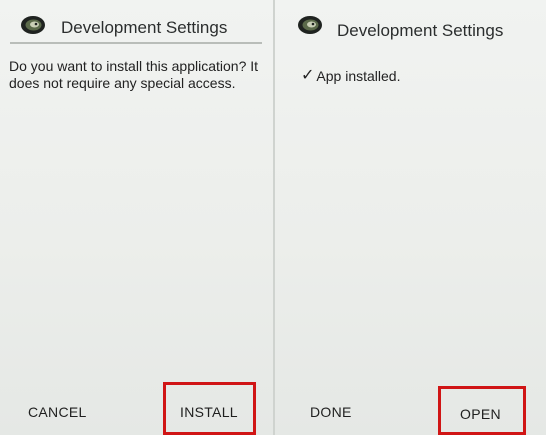 The width and height of the screenshot is (546, 435). Describe the element at coordinates (308, 75) in the screenshot. I see `checkmark-icon: ✓` at that location.